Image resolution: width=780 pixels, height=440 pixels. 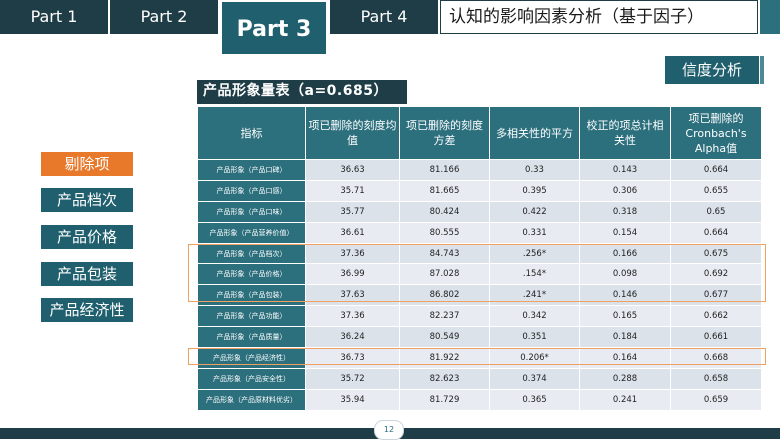 I want to click on cell-smc: 0.342, so click(x=534, y=316).